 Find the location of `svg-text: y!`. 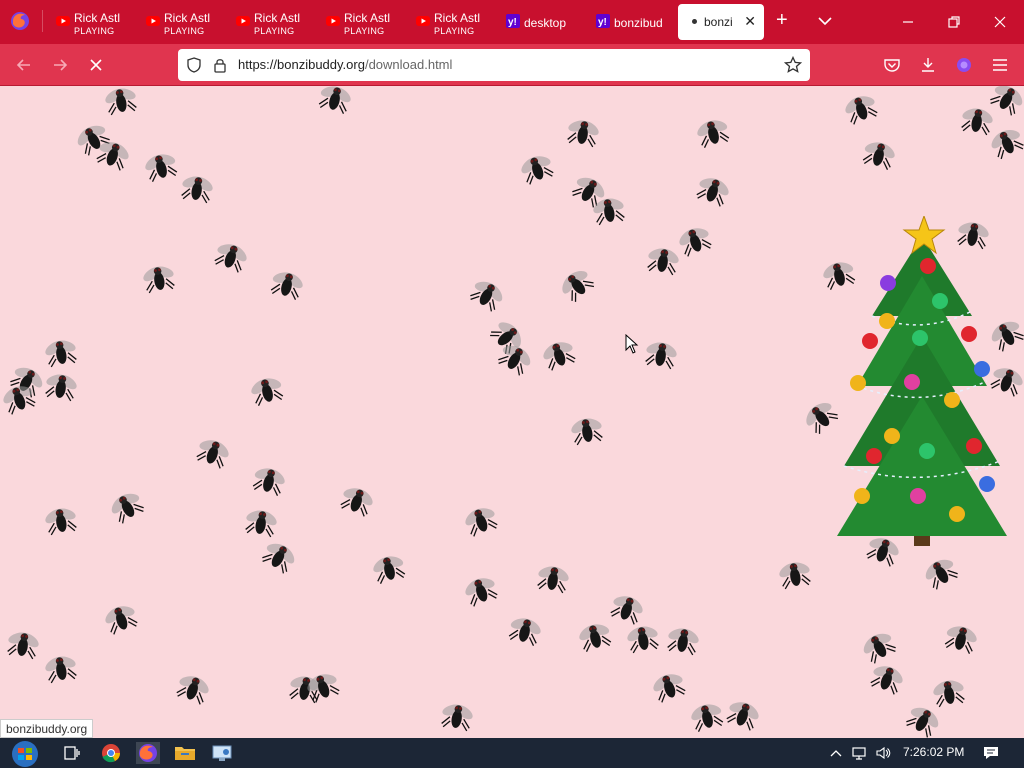

svg-text: y! is located at coordinates (512, 22).